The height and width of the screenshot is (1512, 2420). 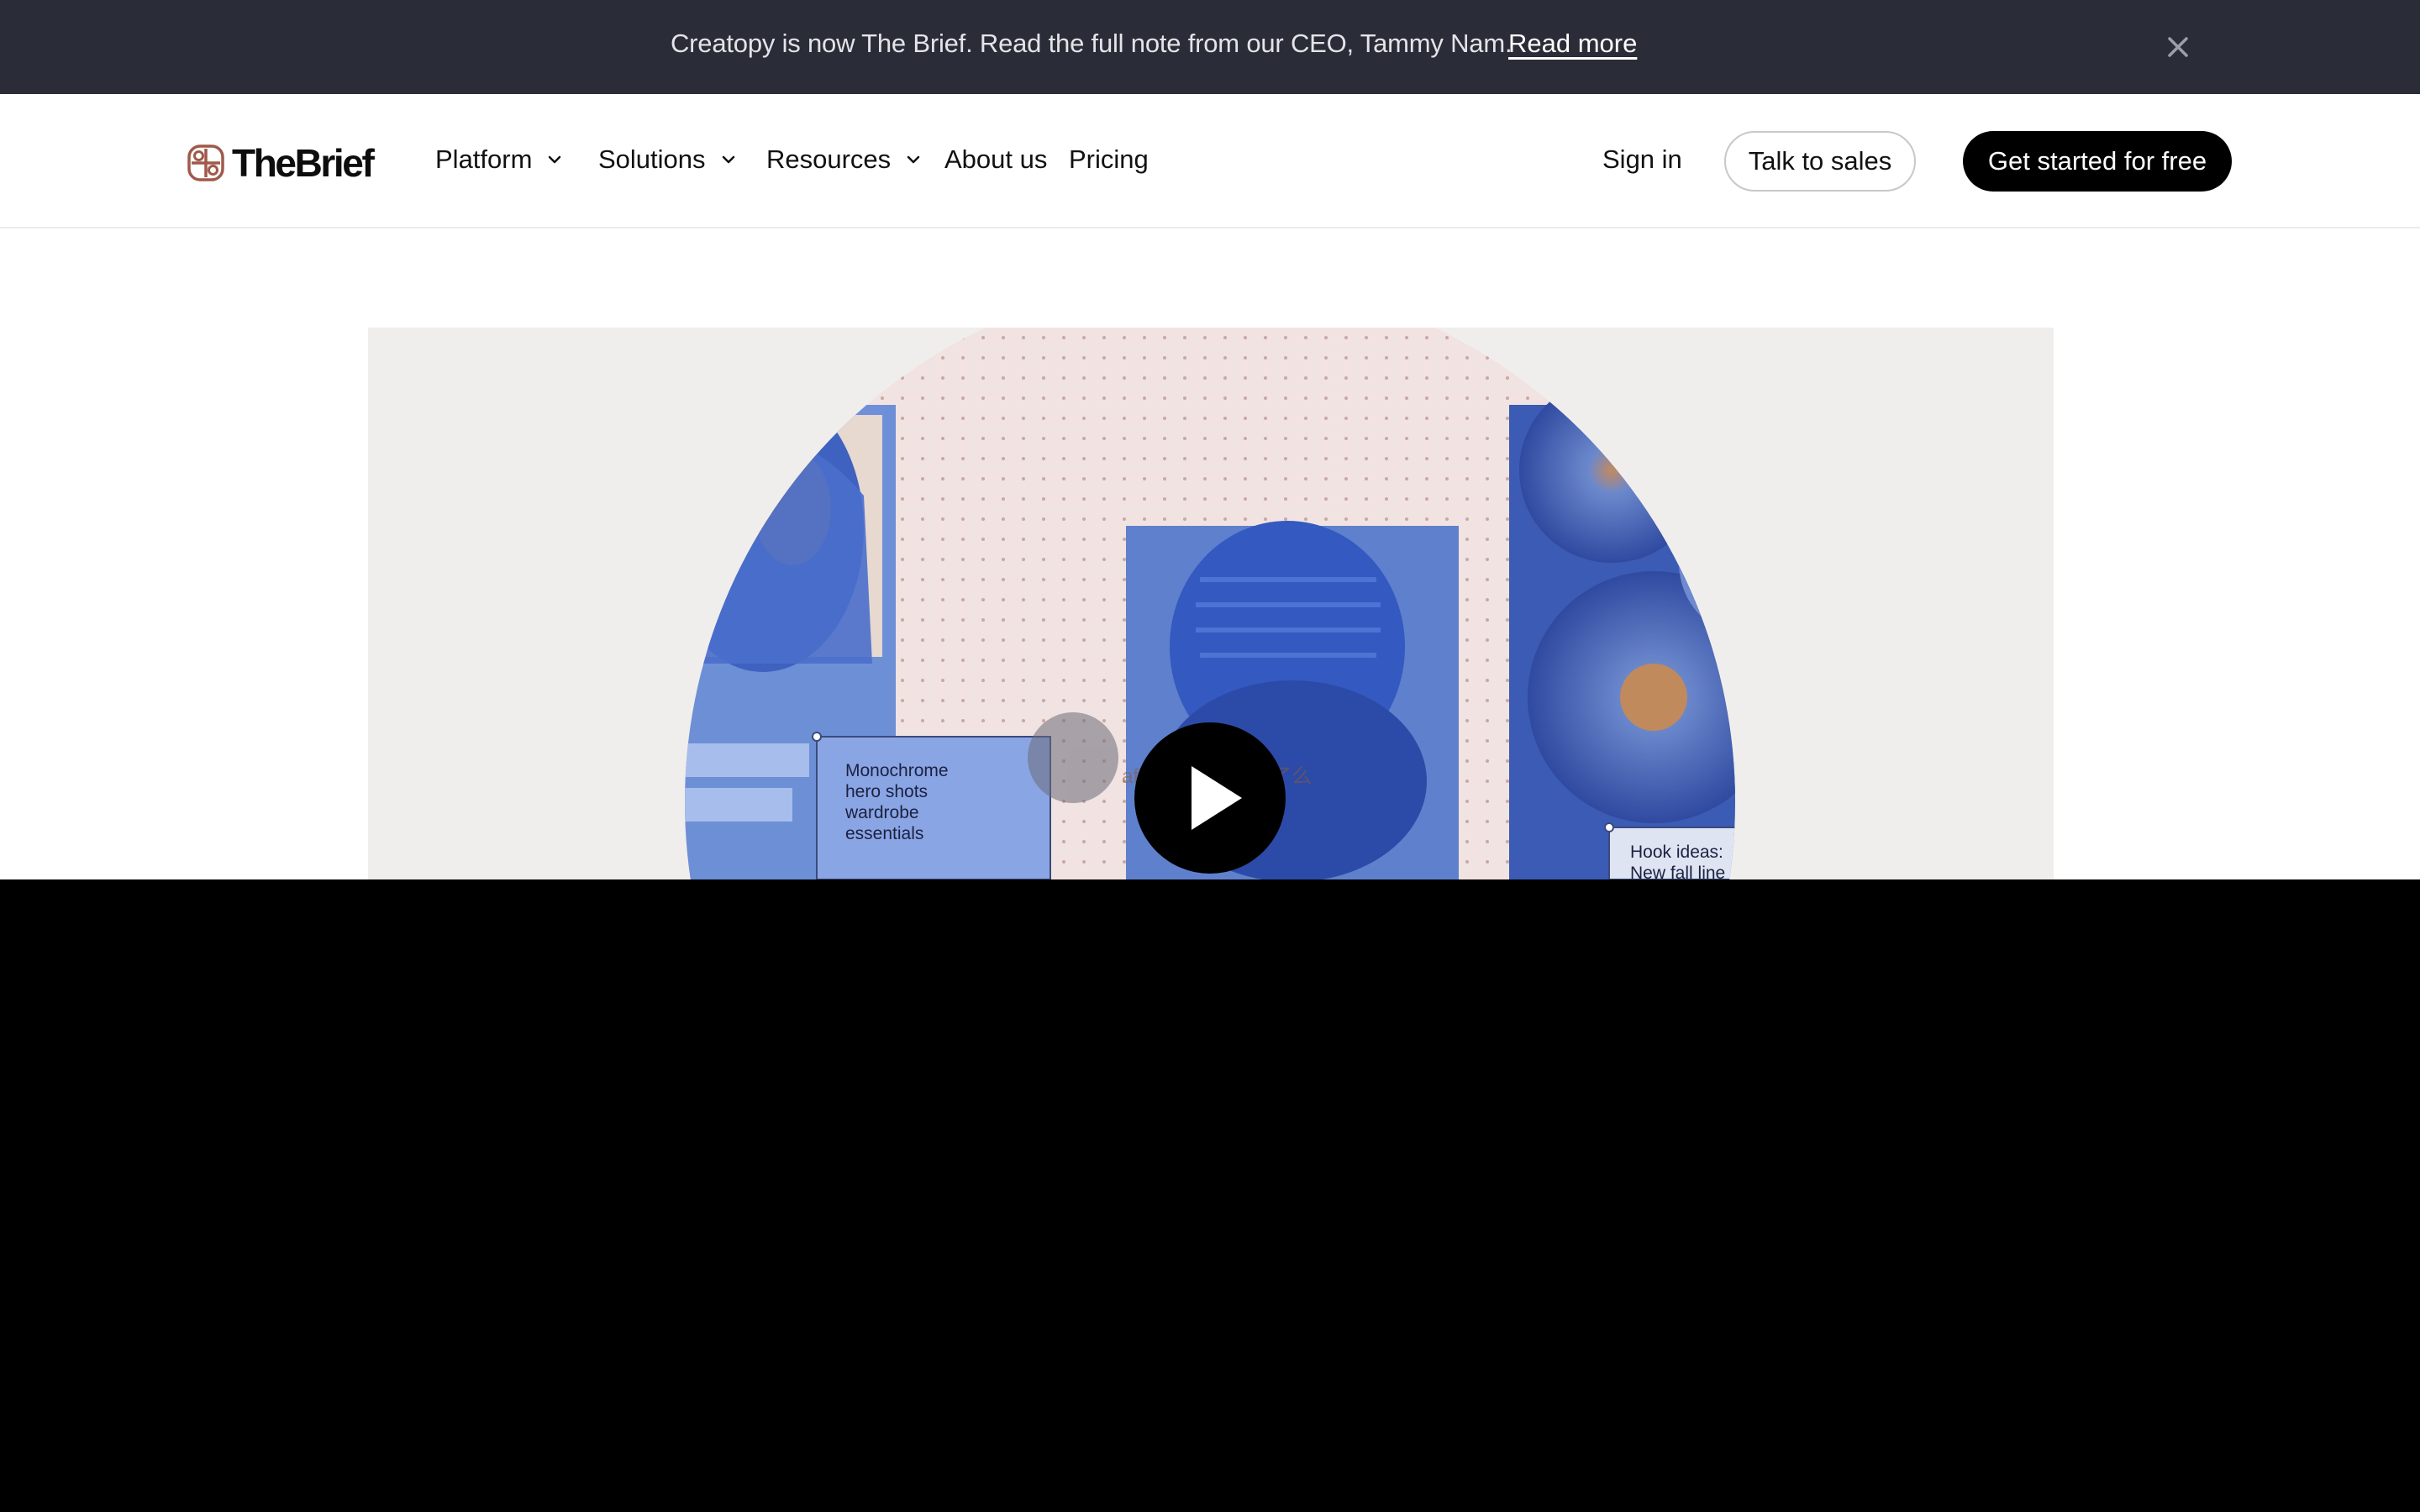 I want to click on nav-resources-label: Resources, so click(x=829, y=159).